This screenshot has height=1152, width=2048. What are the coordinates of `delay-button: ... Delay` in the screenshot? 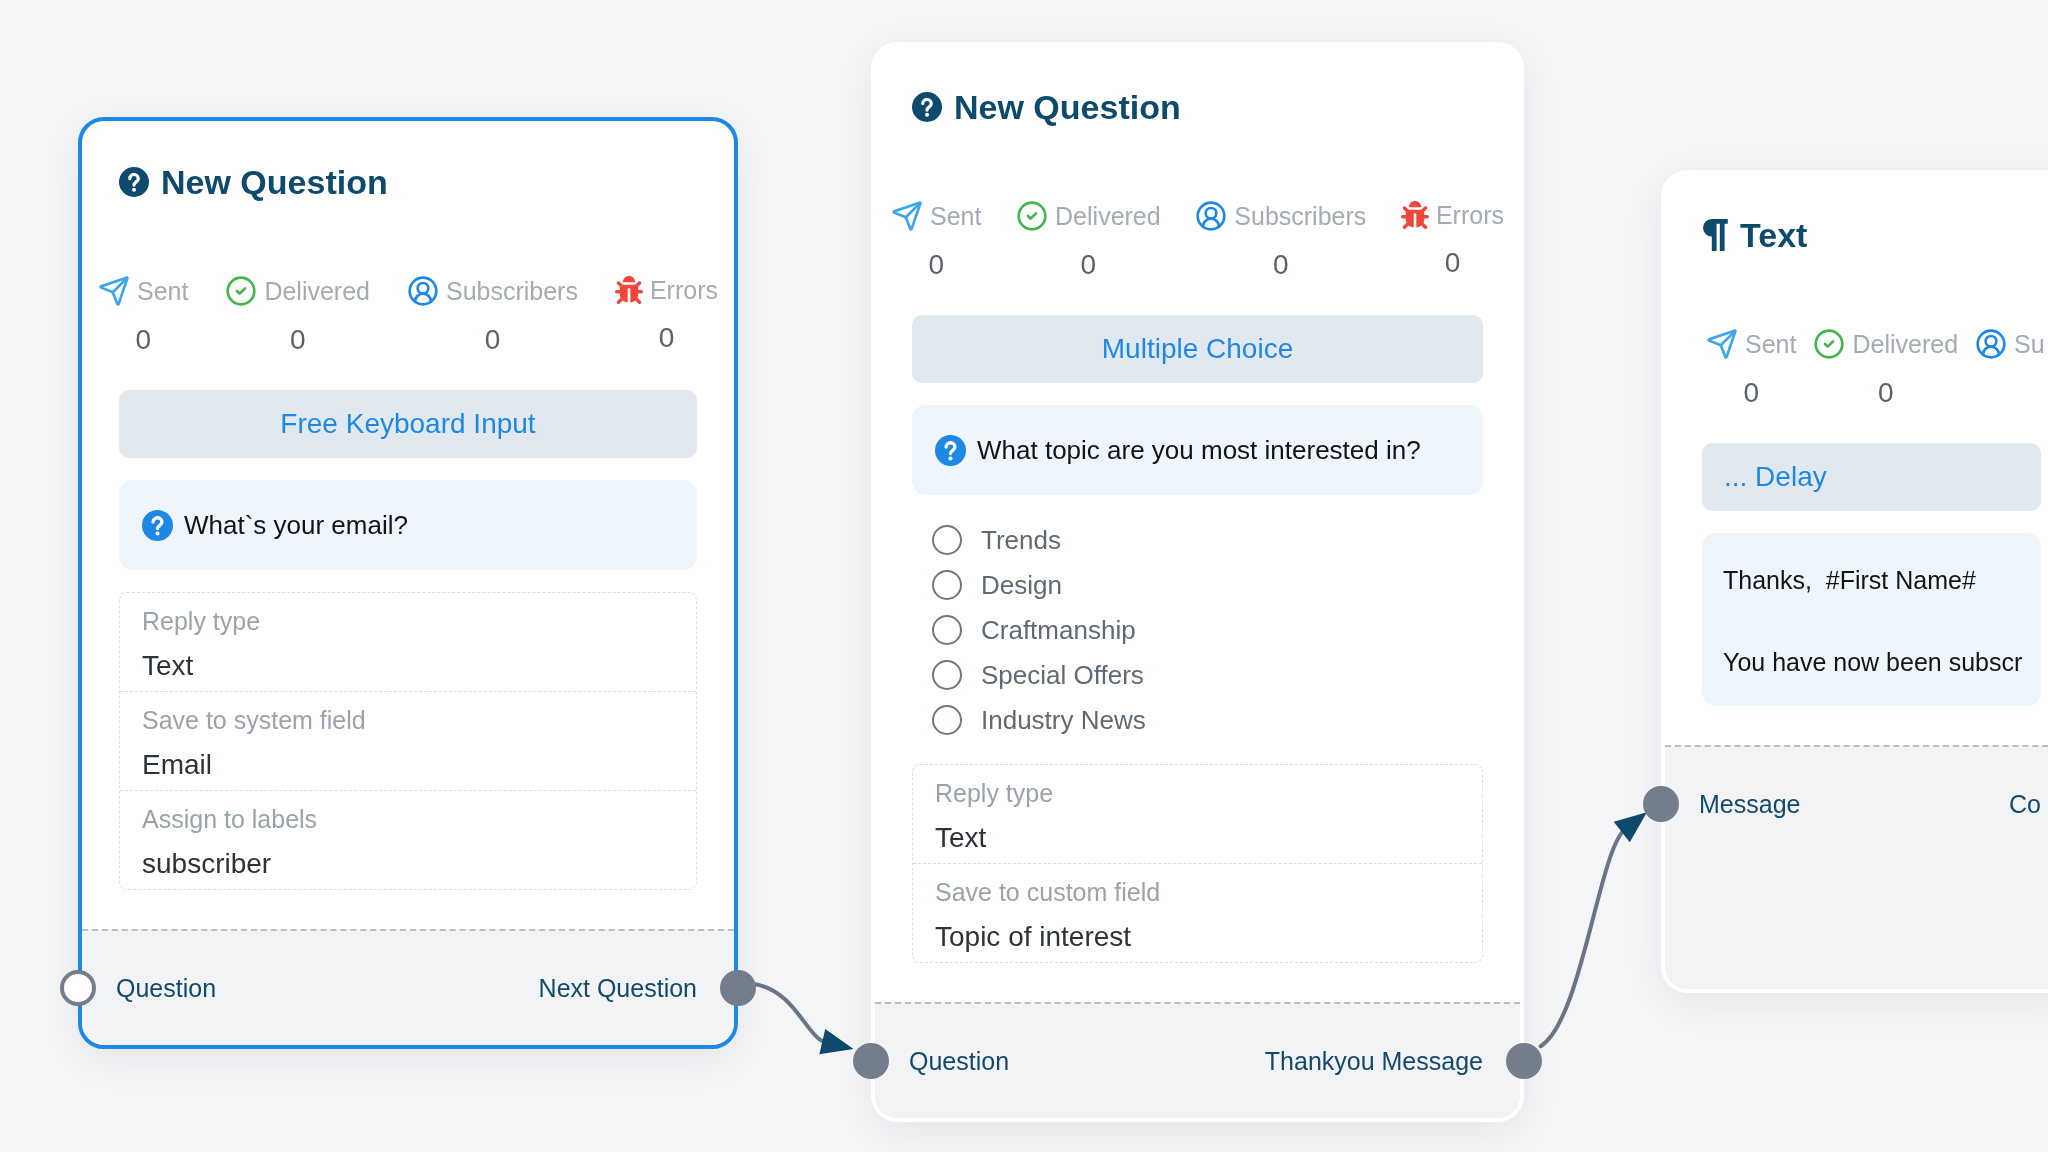 It's located at (1871, 477).